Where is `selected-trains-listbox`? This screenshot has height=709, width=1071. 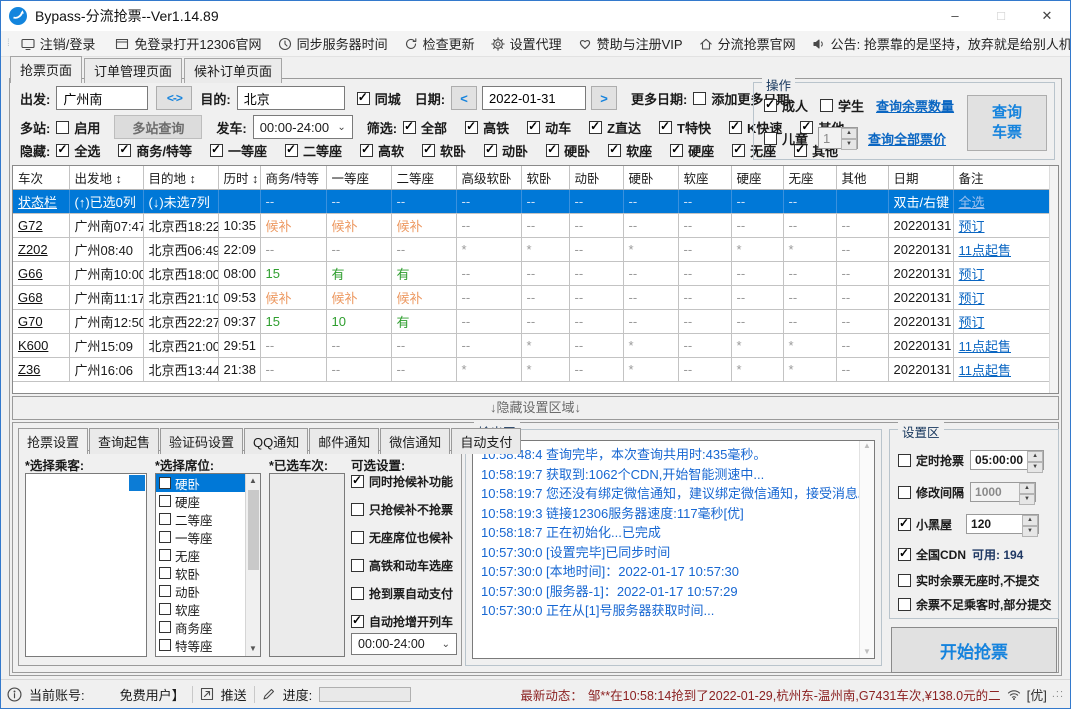 selected-trains-listbox is located at coordinates (307, 565).